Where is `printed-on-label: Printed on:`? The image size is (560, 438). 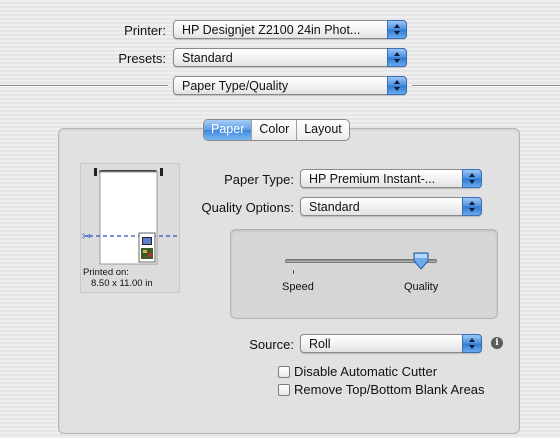 printed-on-label: Printed on: is located at coordinates (106, 272).